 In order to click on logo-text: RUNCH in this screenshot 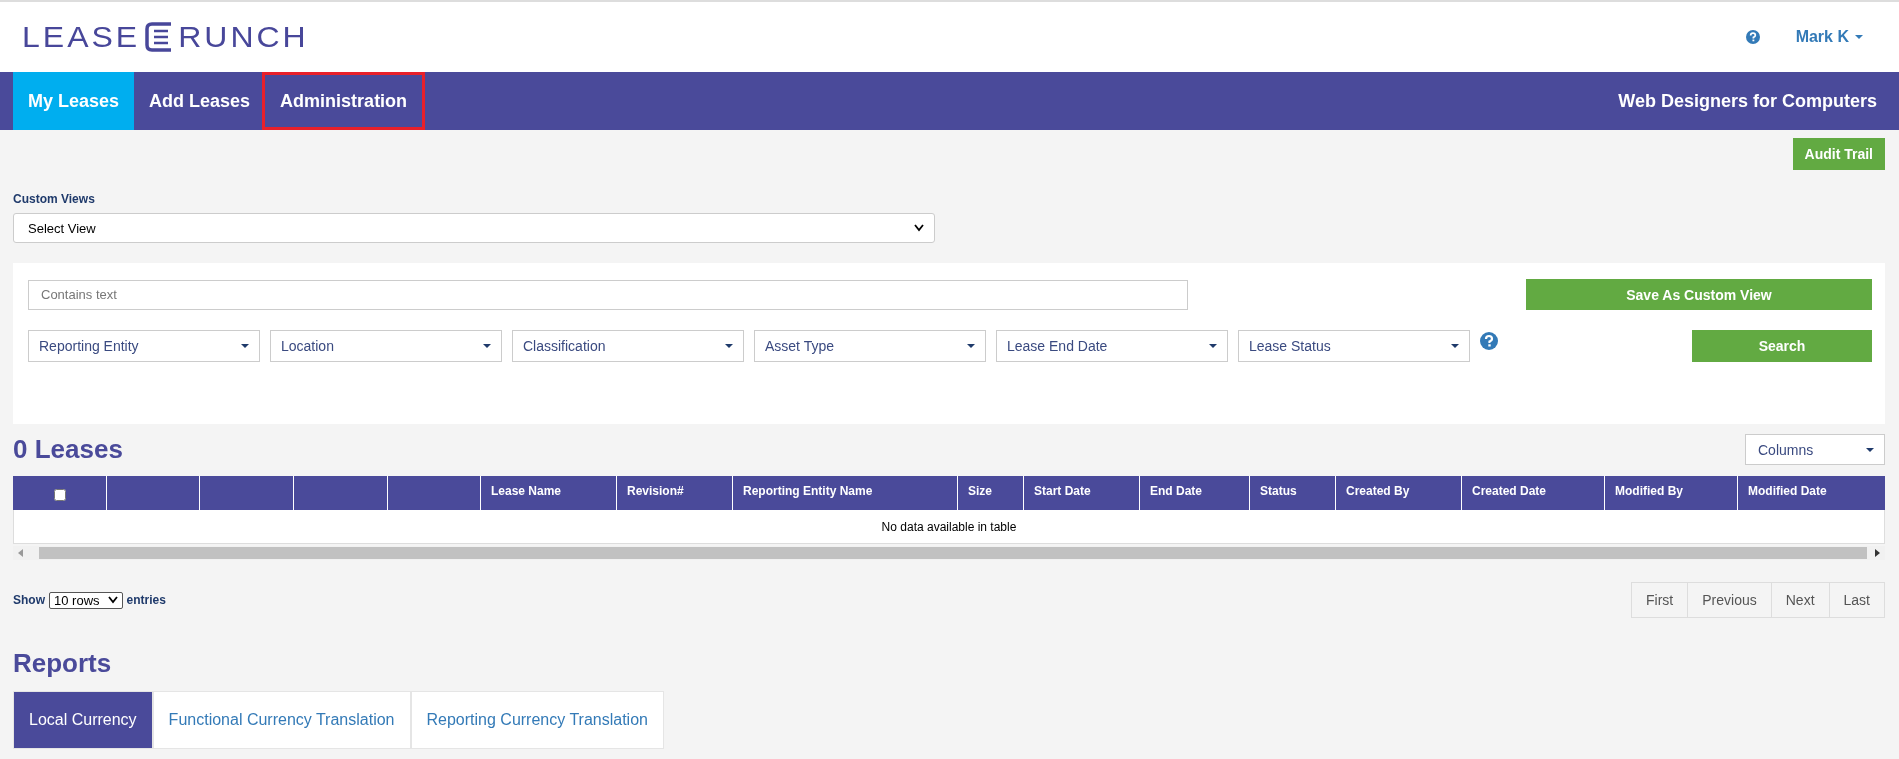, I will do `click(243, 37)`.